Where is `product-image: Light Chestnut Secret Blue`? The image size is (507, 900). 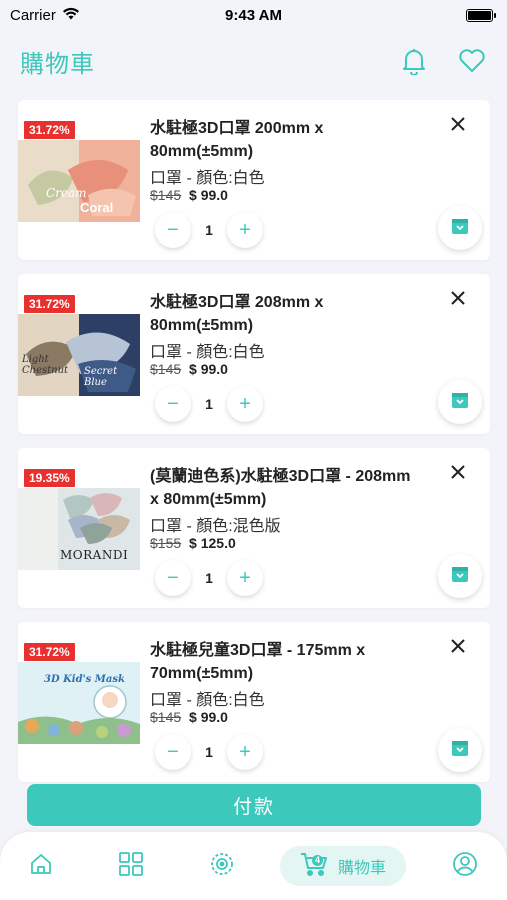
product-image: Light Chestnut Secret Blue is located at coordinates (79, 355).